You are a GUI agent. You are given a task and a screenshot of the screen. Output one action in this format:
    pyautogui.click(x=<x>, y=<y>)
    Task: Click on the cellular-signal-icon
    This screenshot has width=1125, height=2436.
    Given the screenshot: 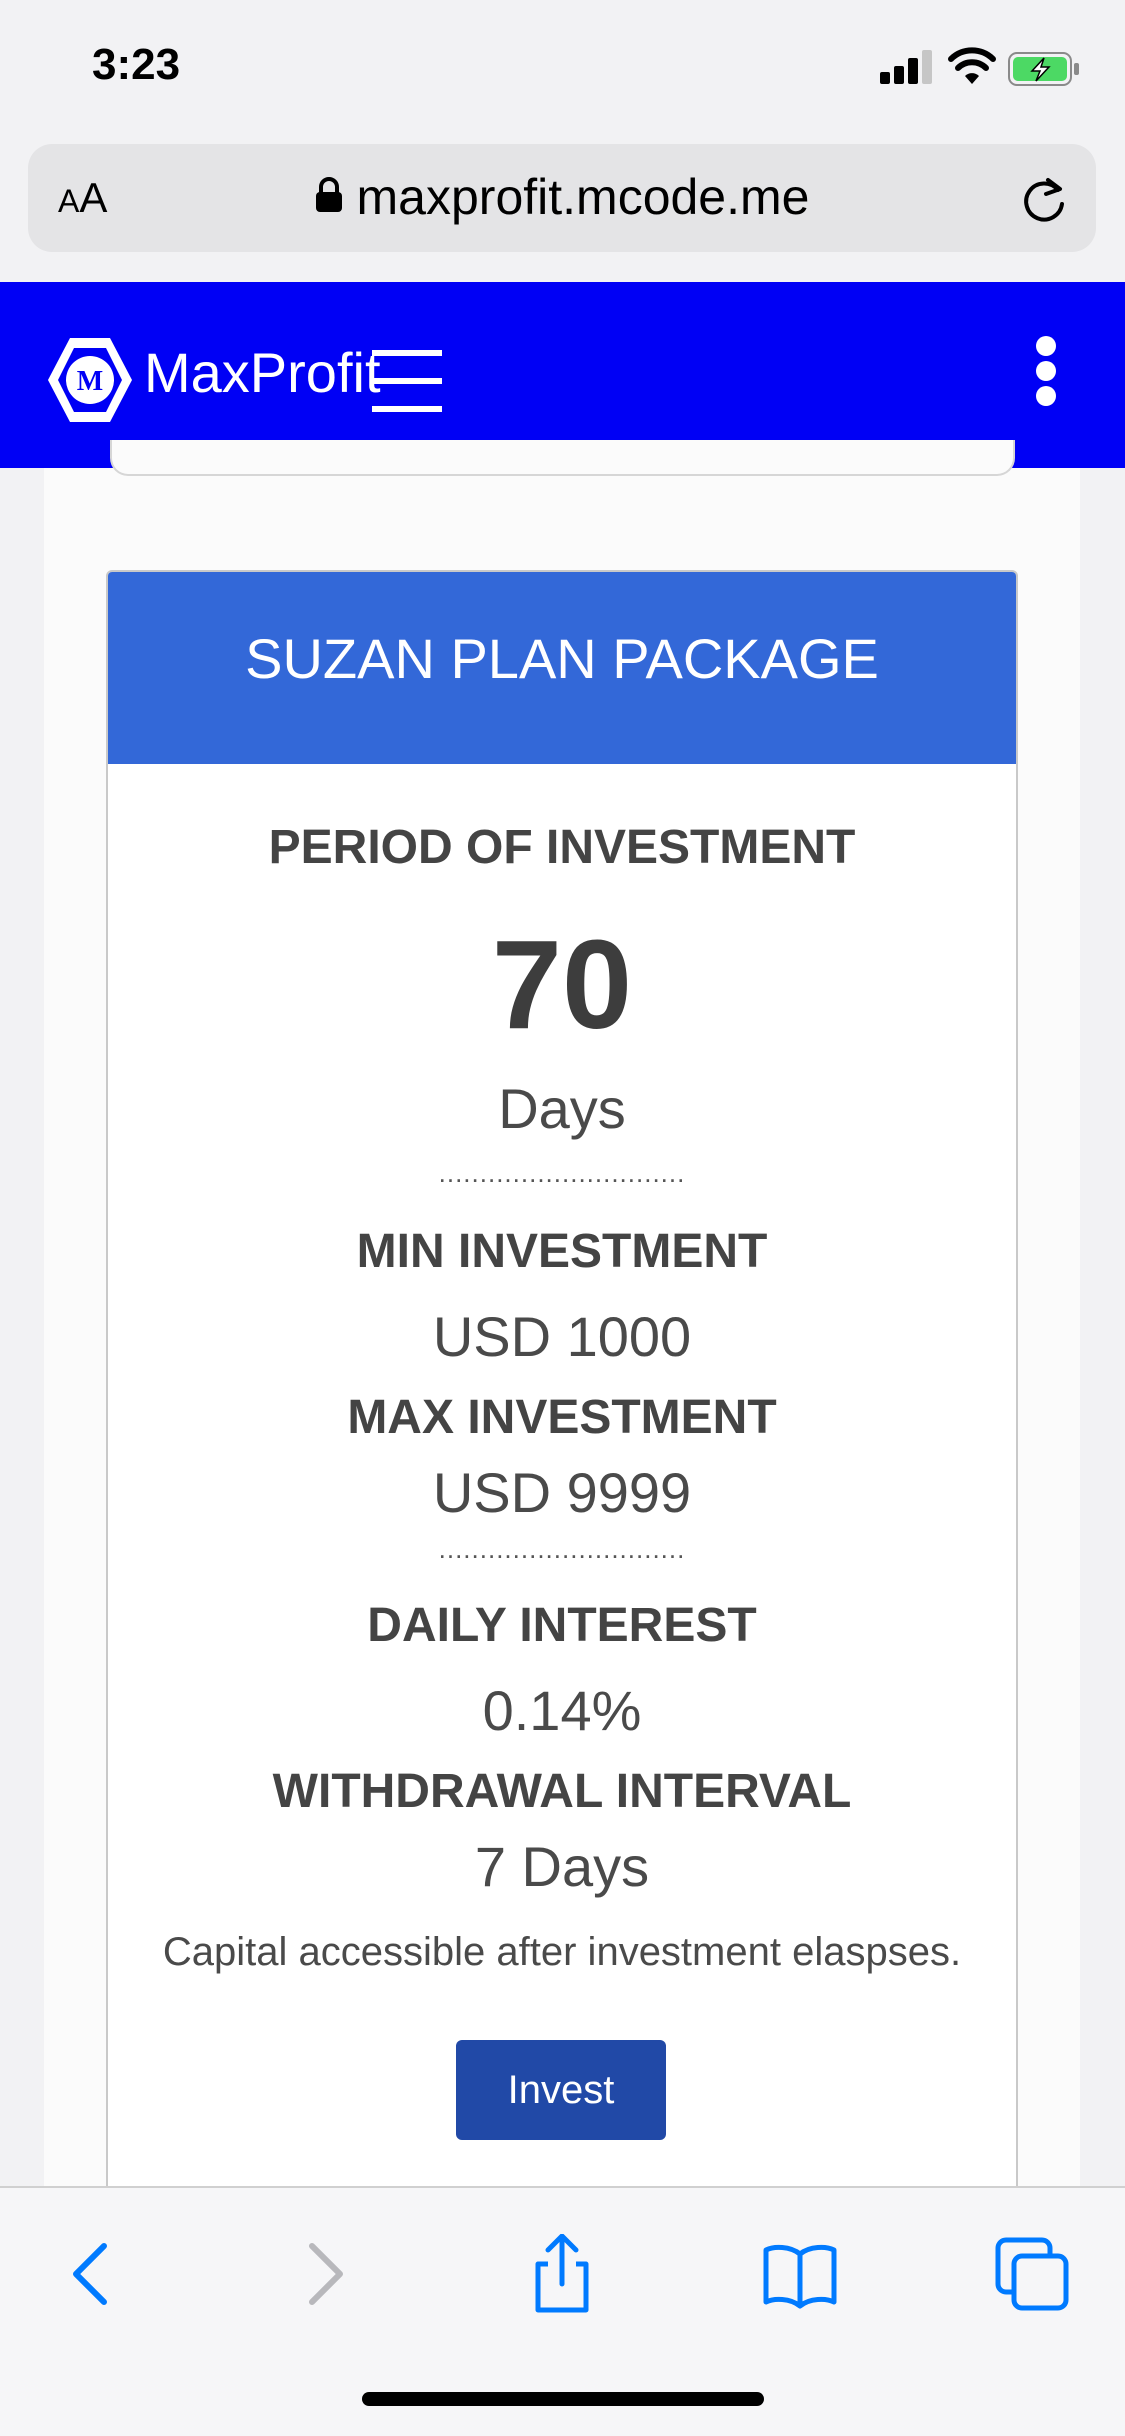 What is the action you would take?
    pyautogui.click(x=907, y=66)
    